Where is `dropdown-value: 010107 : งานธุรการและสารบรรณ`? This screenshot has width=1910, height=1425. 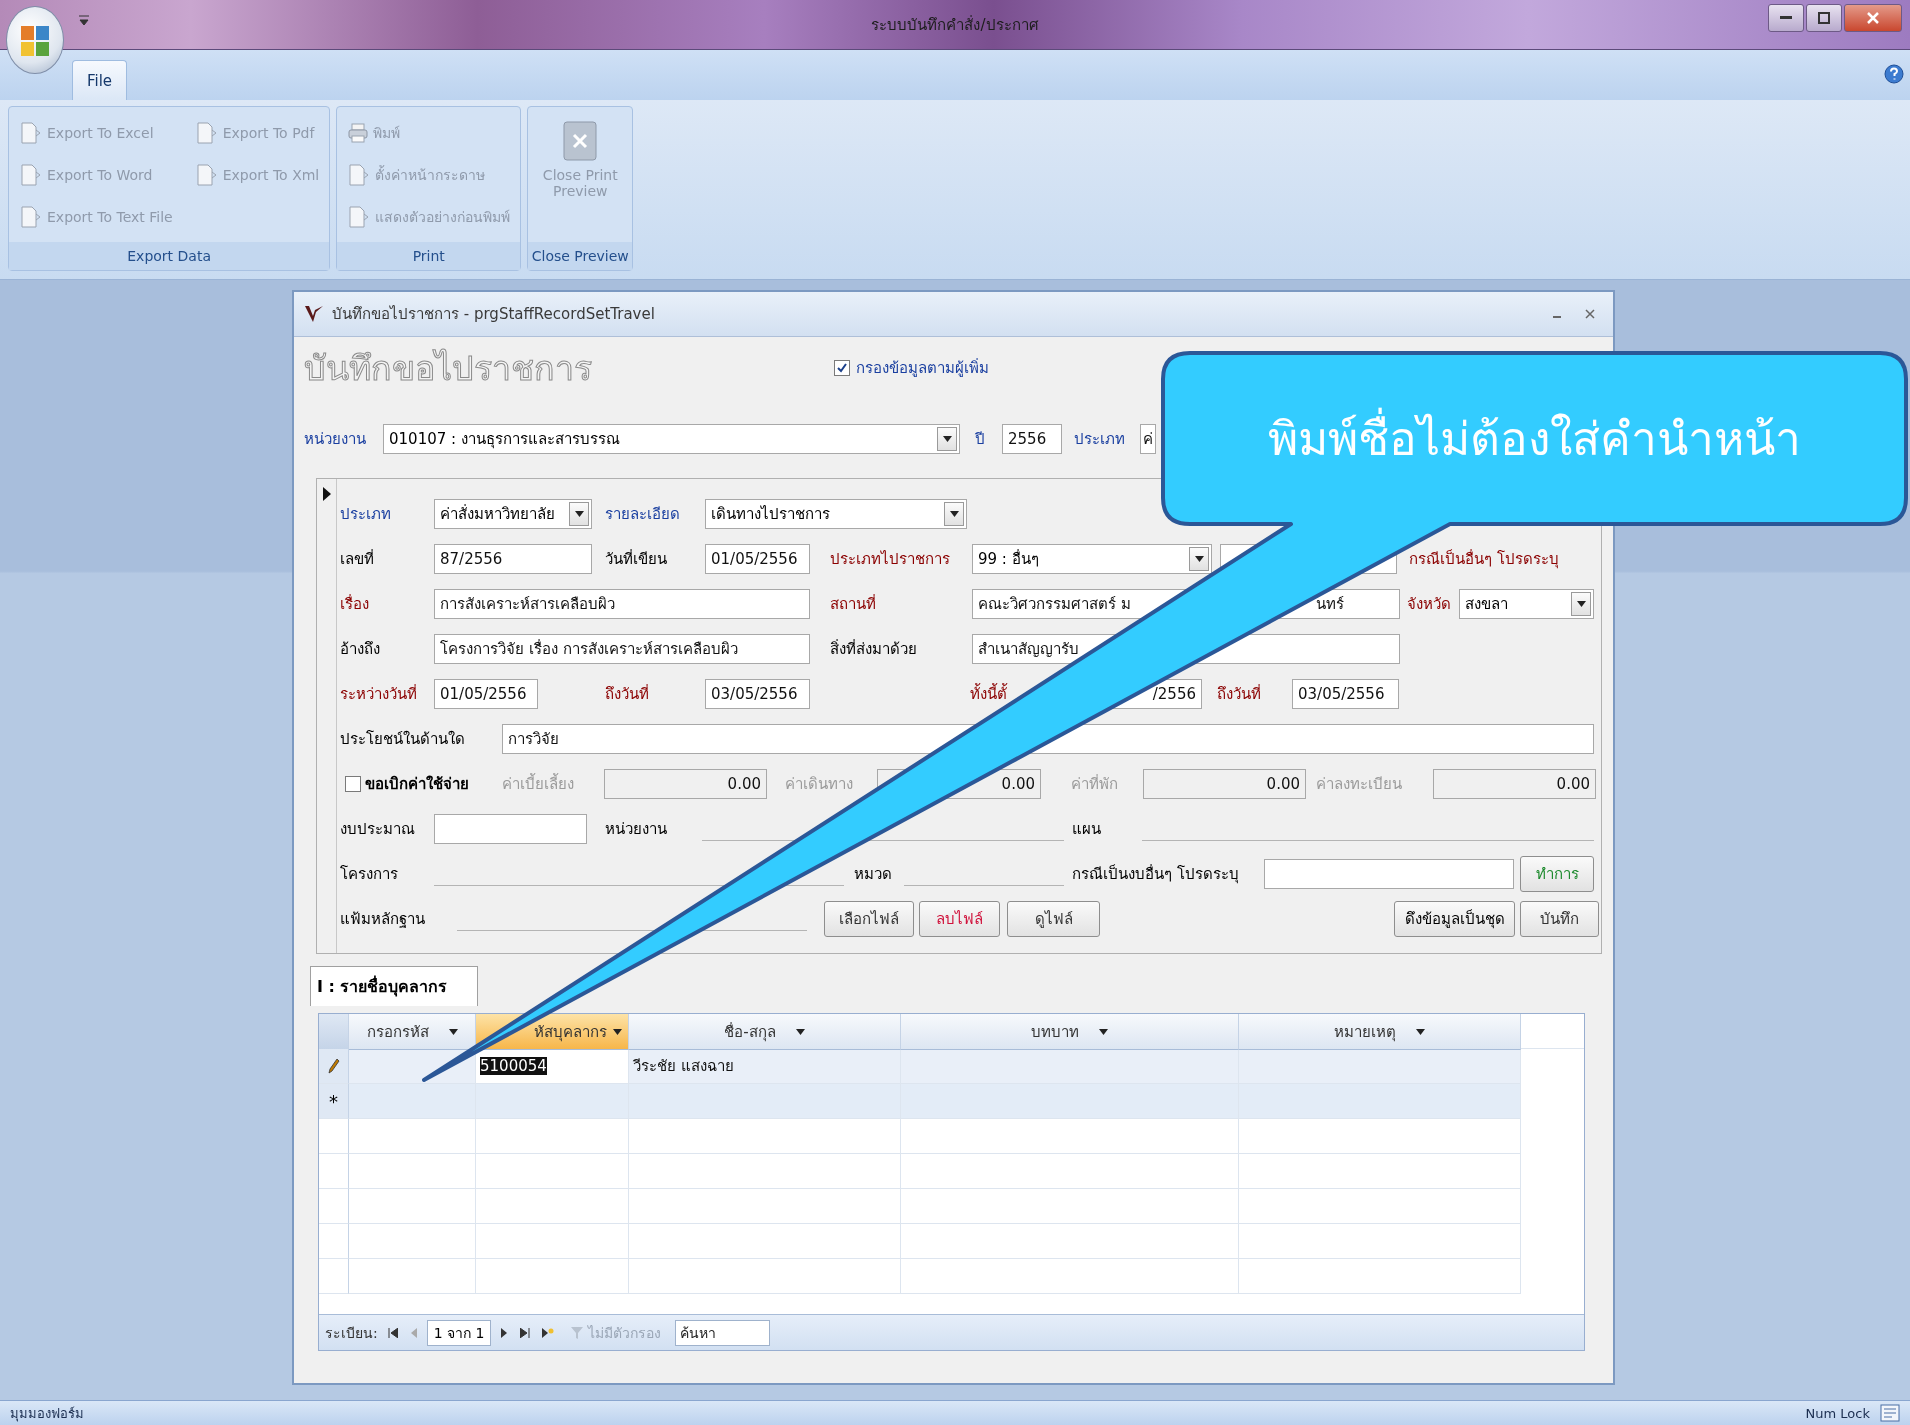 dropdown-value: 010107 : งานธุรการและสารบรรณ is located at coordinates (505, 440).